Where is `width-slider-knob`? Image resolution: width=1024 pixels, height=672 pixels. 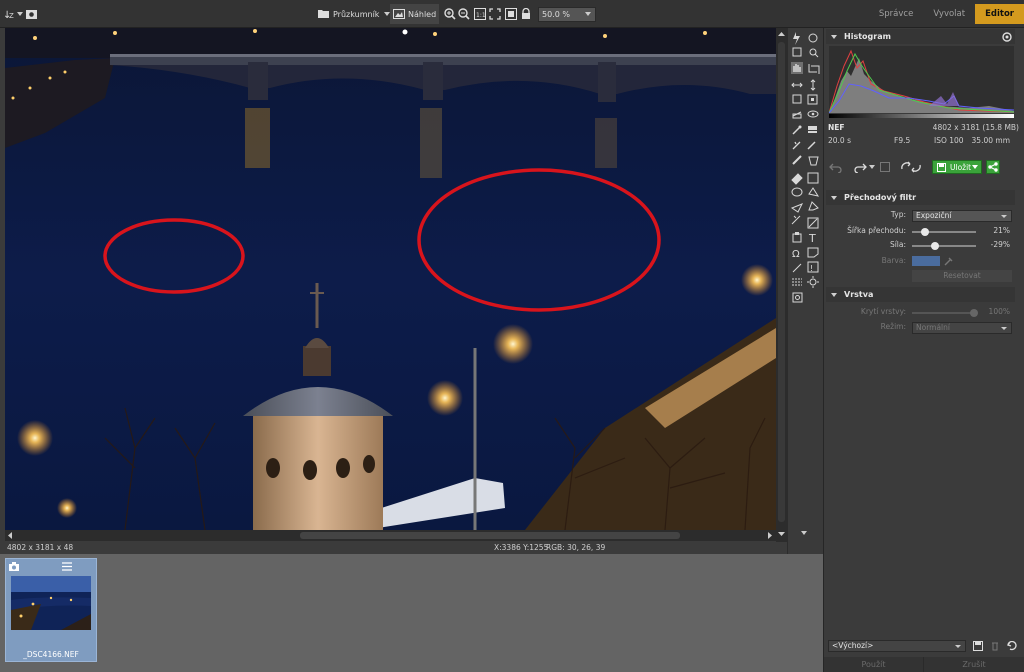 width-slider-knob is located at coordinates (925, 232).